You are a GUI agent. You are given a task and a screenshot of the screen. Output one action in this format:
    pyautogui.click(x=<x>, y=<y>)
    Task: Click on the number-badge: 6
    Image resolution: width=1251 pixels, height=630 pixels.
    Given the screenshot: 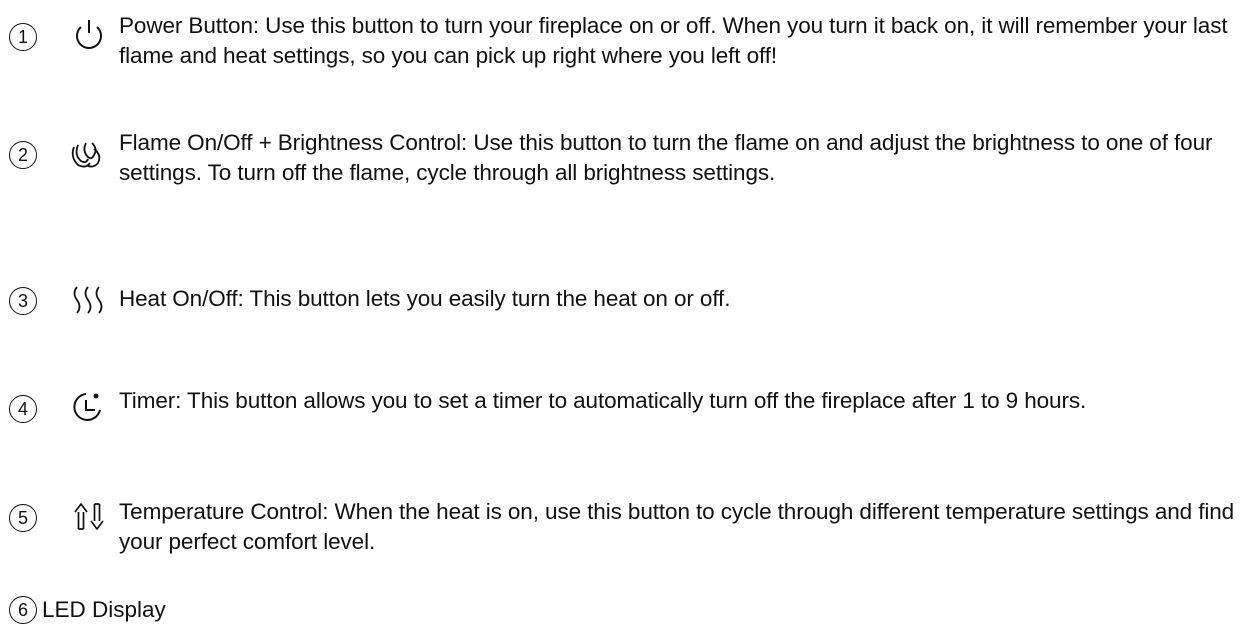 What is the action you would take?
    pyautogui.click(x=23, y=610)
    